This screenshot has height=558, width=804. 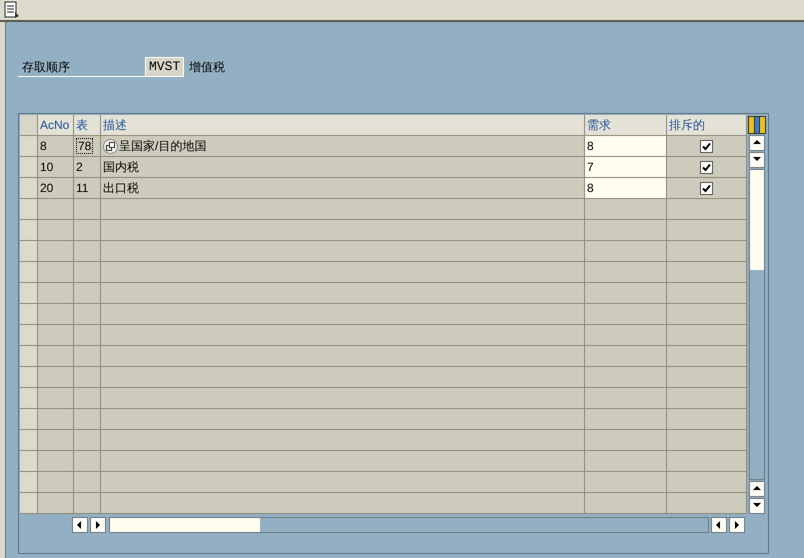 I want to click on column-header: 描述, so click(x=343, y=125).